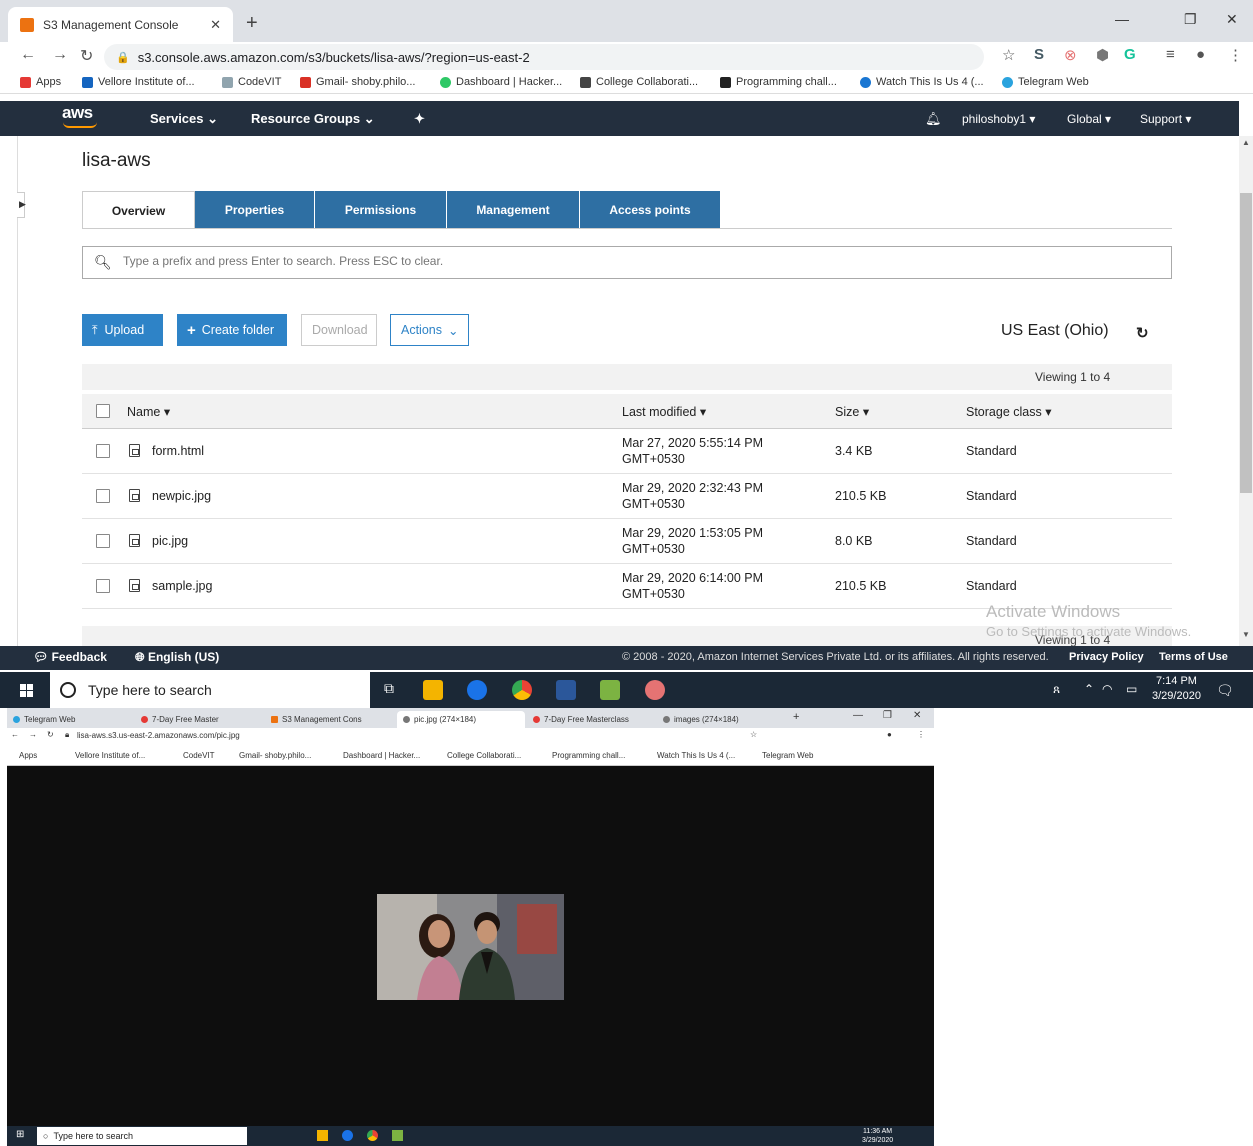  What do you see at coordinates (655, 690) in the screenshot?
I see `paint-icon` at bounding box center [655, 690].